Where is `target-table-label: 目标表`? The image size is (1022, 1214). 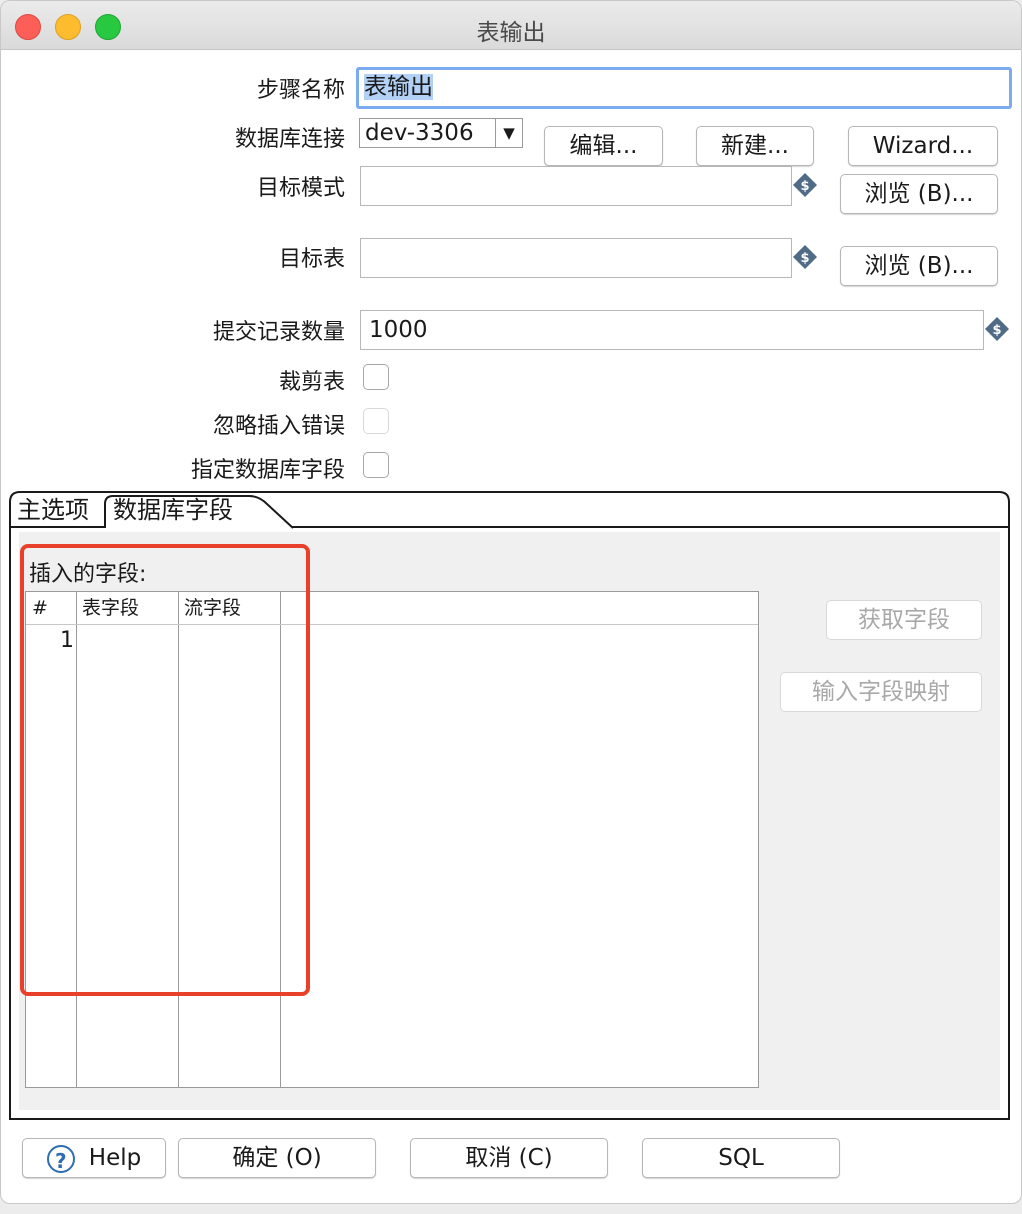
target-table-label: 目标表 is located at coordinates (311, 259).